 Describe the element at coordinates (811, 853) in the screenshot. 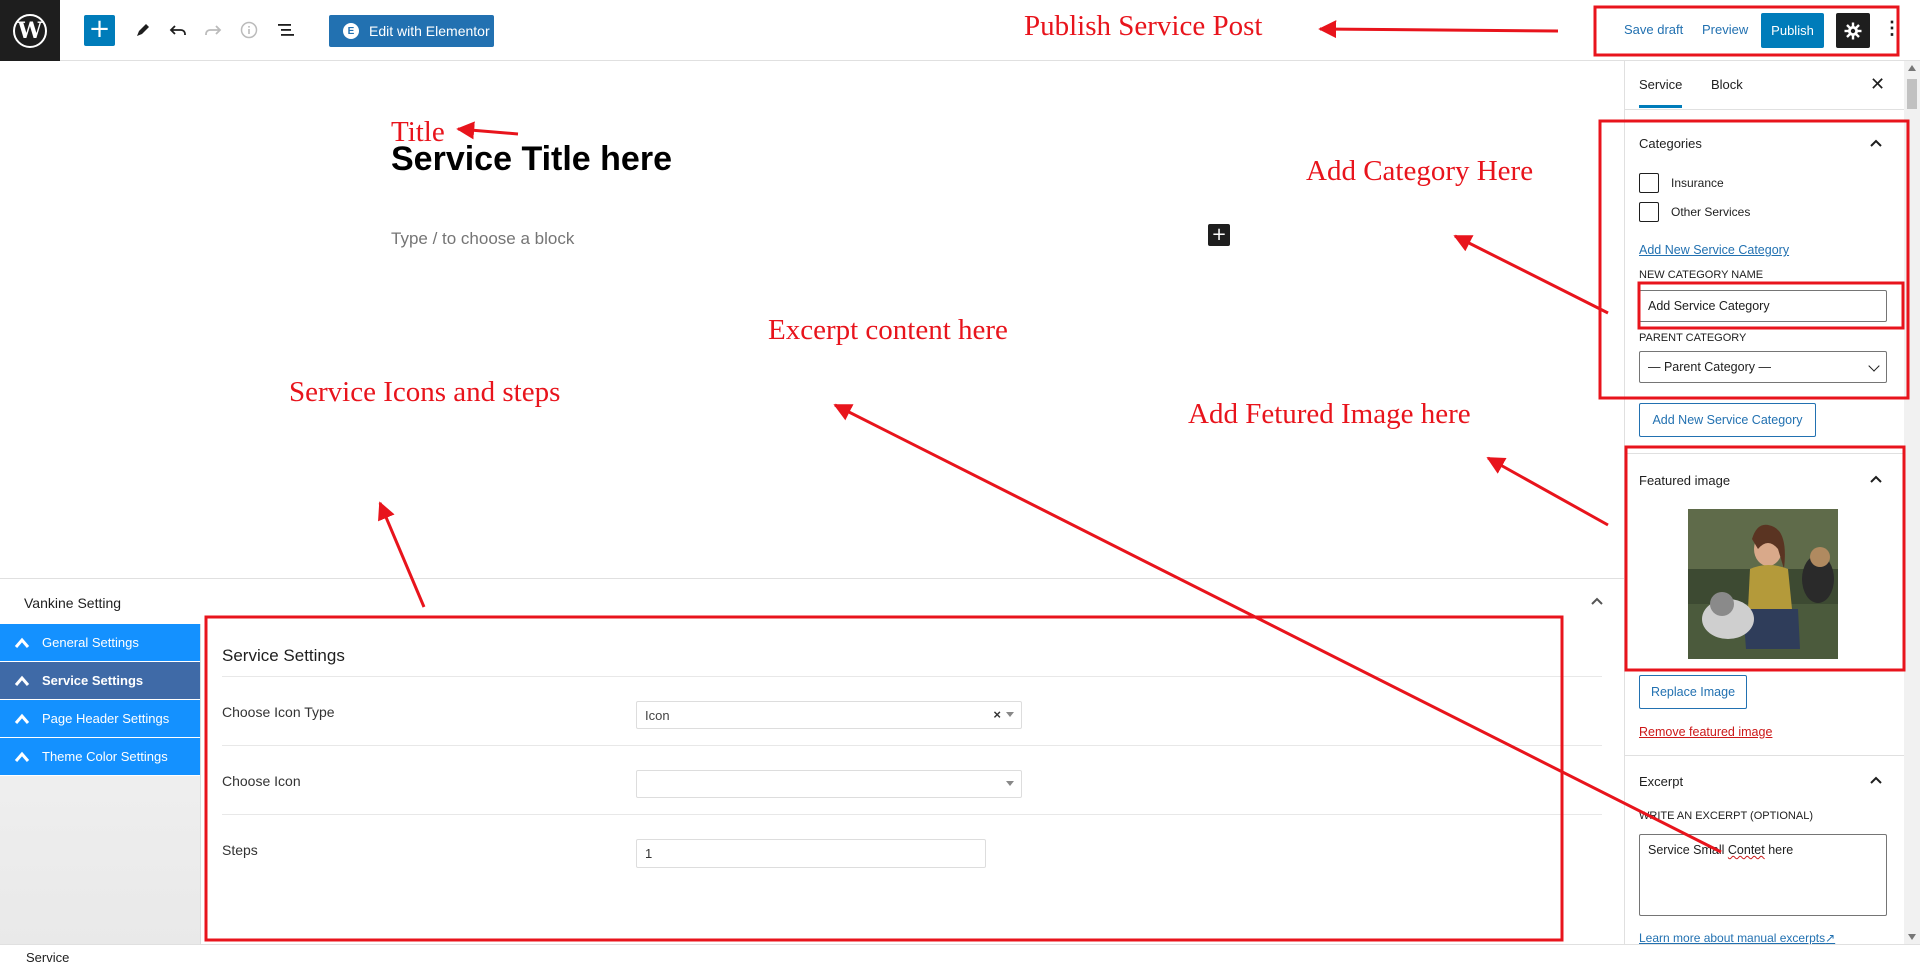

I see `steps-input: 1` at that location.